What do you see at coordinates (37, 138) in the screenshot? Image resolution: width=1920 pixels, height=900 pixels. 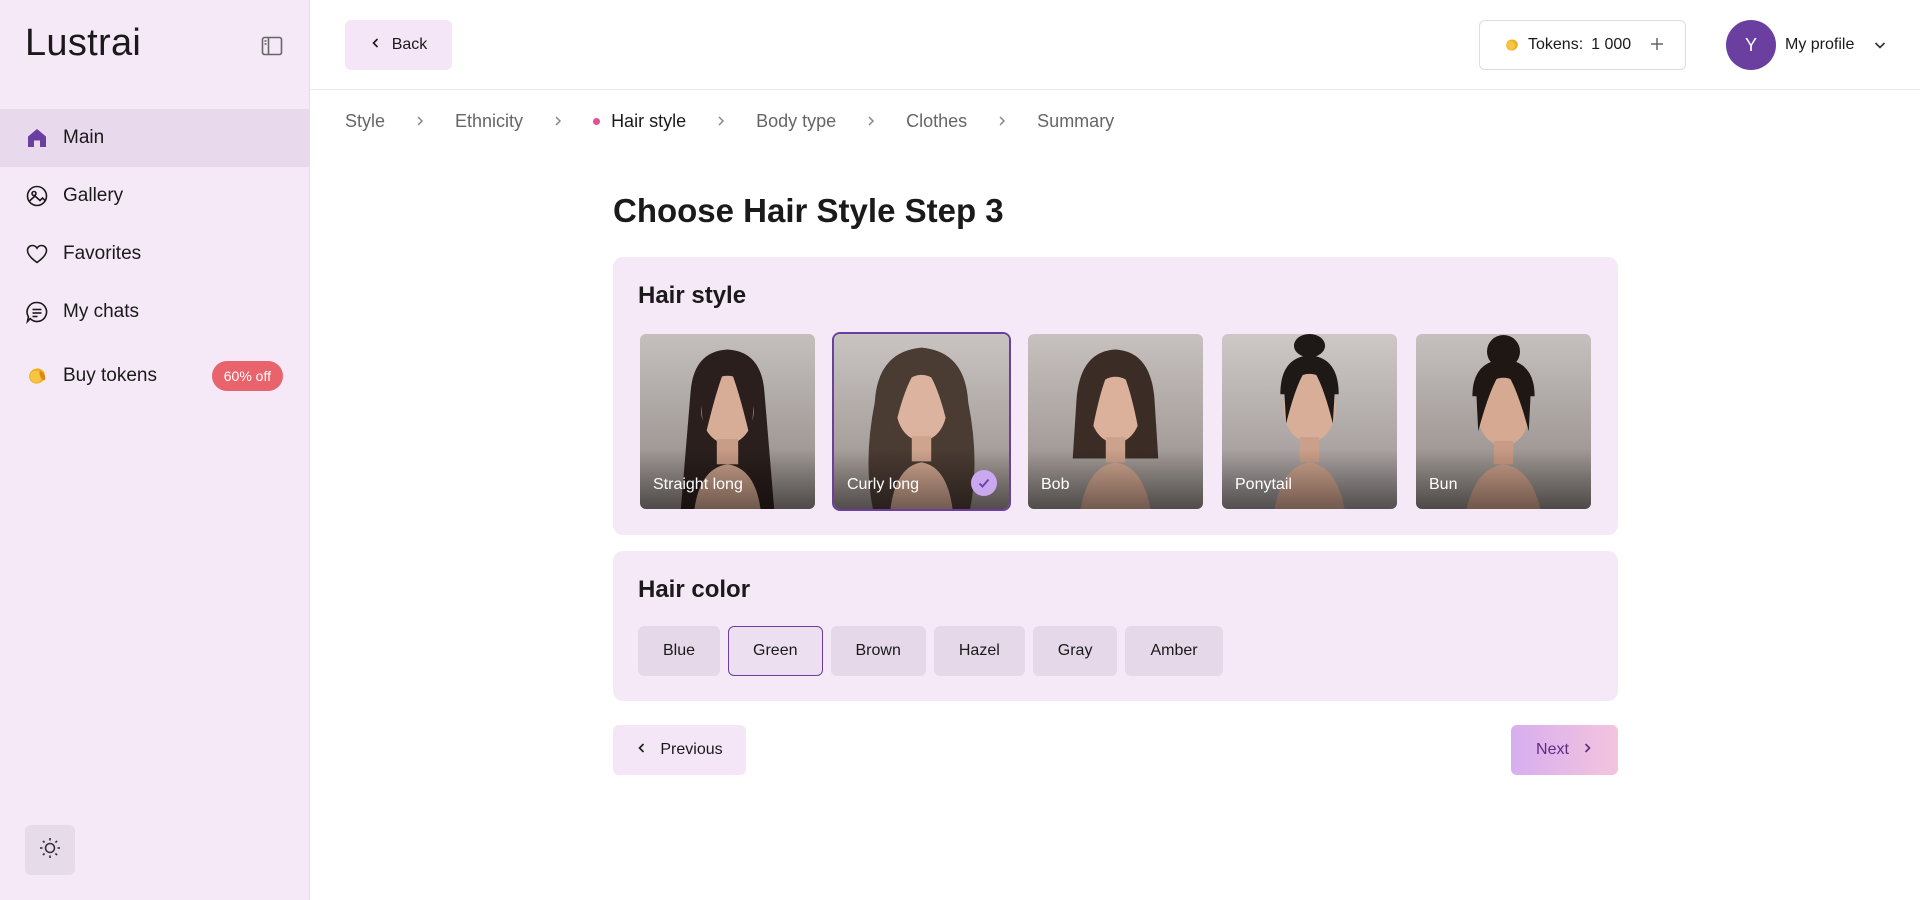 I see `home-icon` at bounding box center [37, 138].